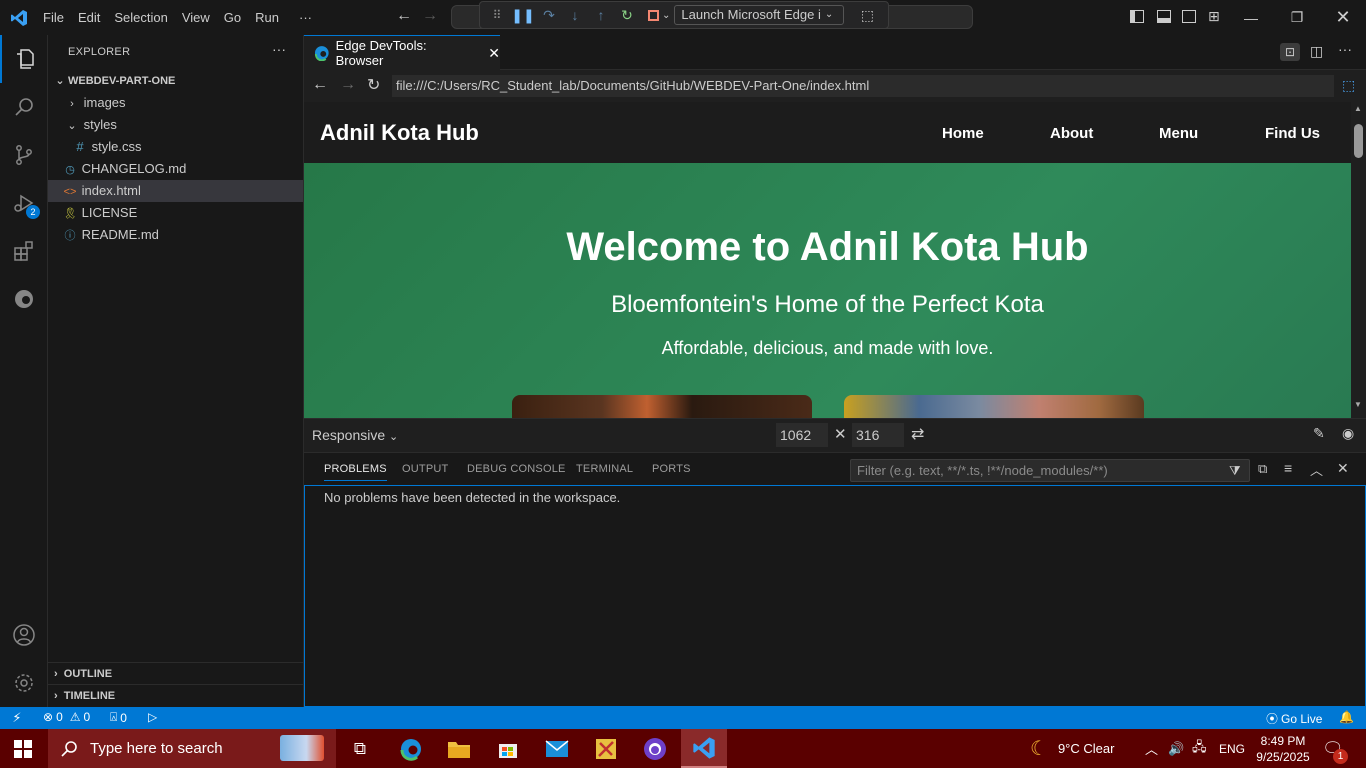 Image resolution: width=1366 pixels, height=768 pixels. I want to click on scroll-up-icon: ▲, so click(1358, 108).